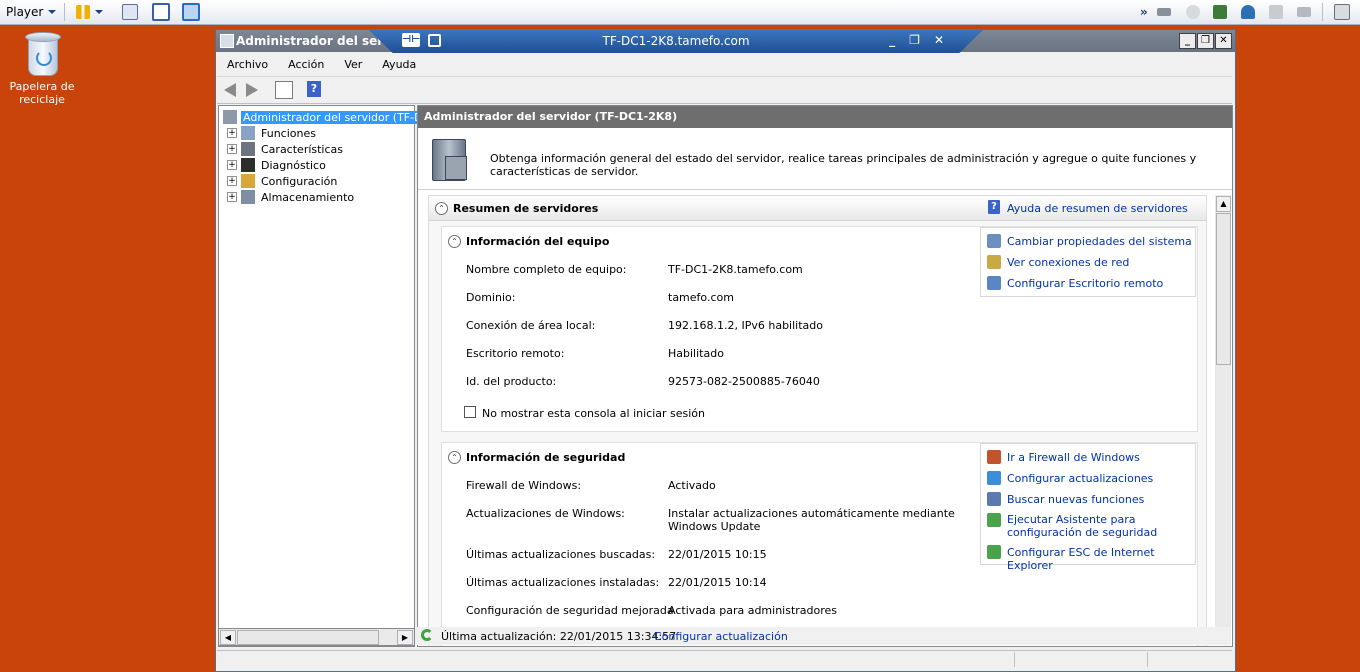  What do you see at coordinates (1342, 12) in the screenshot?
I see `printer-button` at bounding box center [1342, 12].